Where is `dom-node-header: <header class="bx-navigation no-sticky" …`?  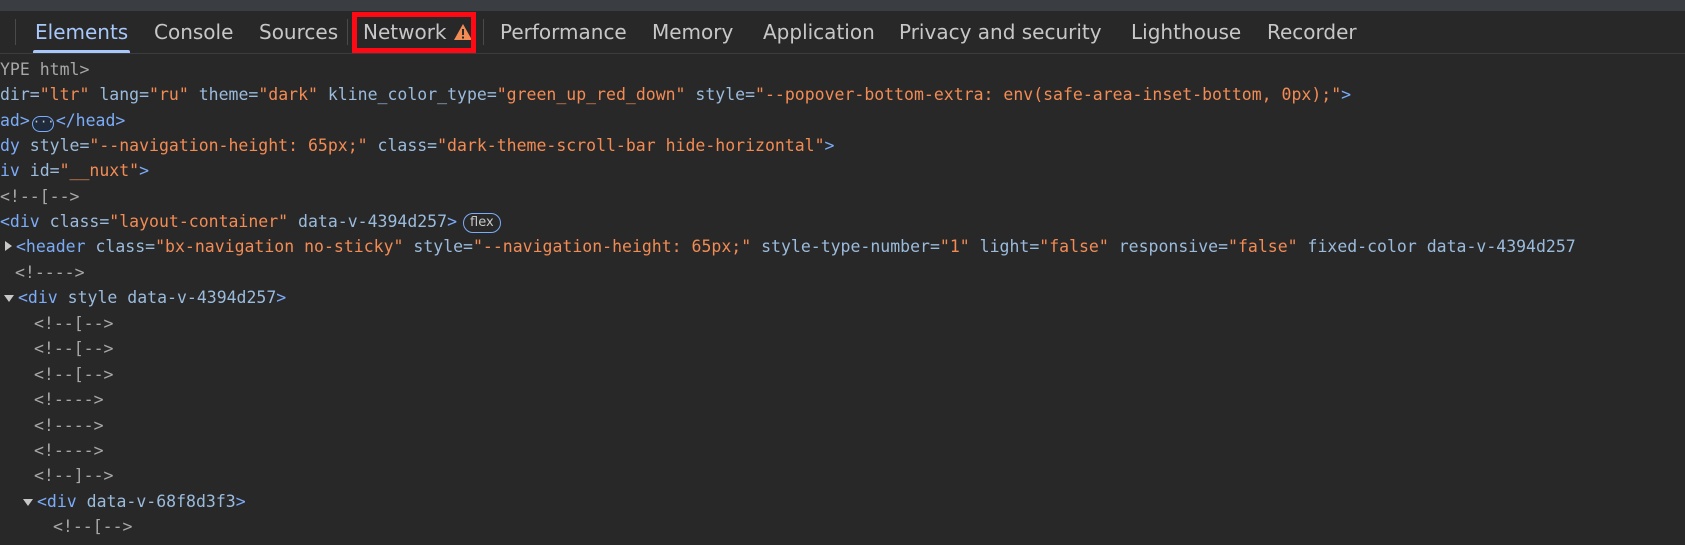
dom-node-header: <header class="bx-navigation no-sticky" … is located at coordinates (790, 246).